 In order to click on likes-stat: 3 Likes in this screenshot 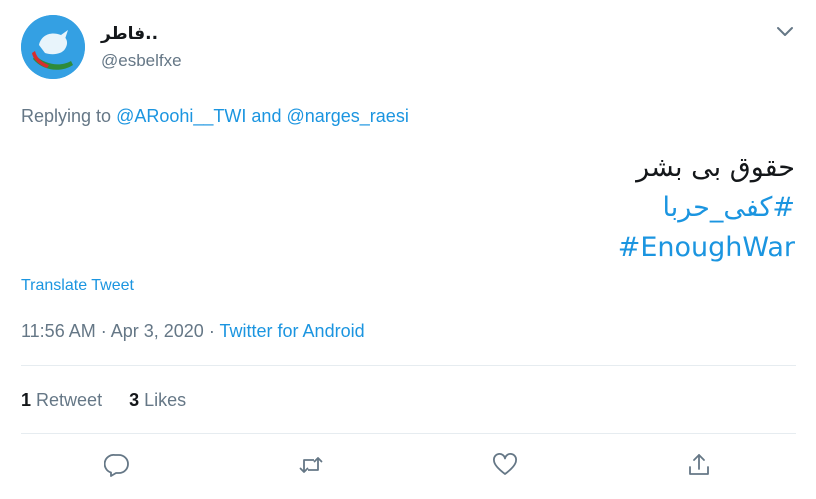, I will do `click(157, 400)`.